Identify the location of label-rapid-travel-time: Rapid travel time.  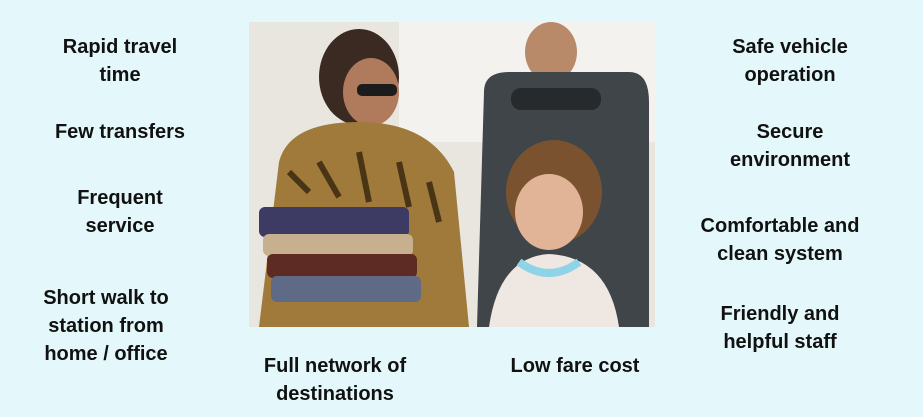
(120, 61).